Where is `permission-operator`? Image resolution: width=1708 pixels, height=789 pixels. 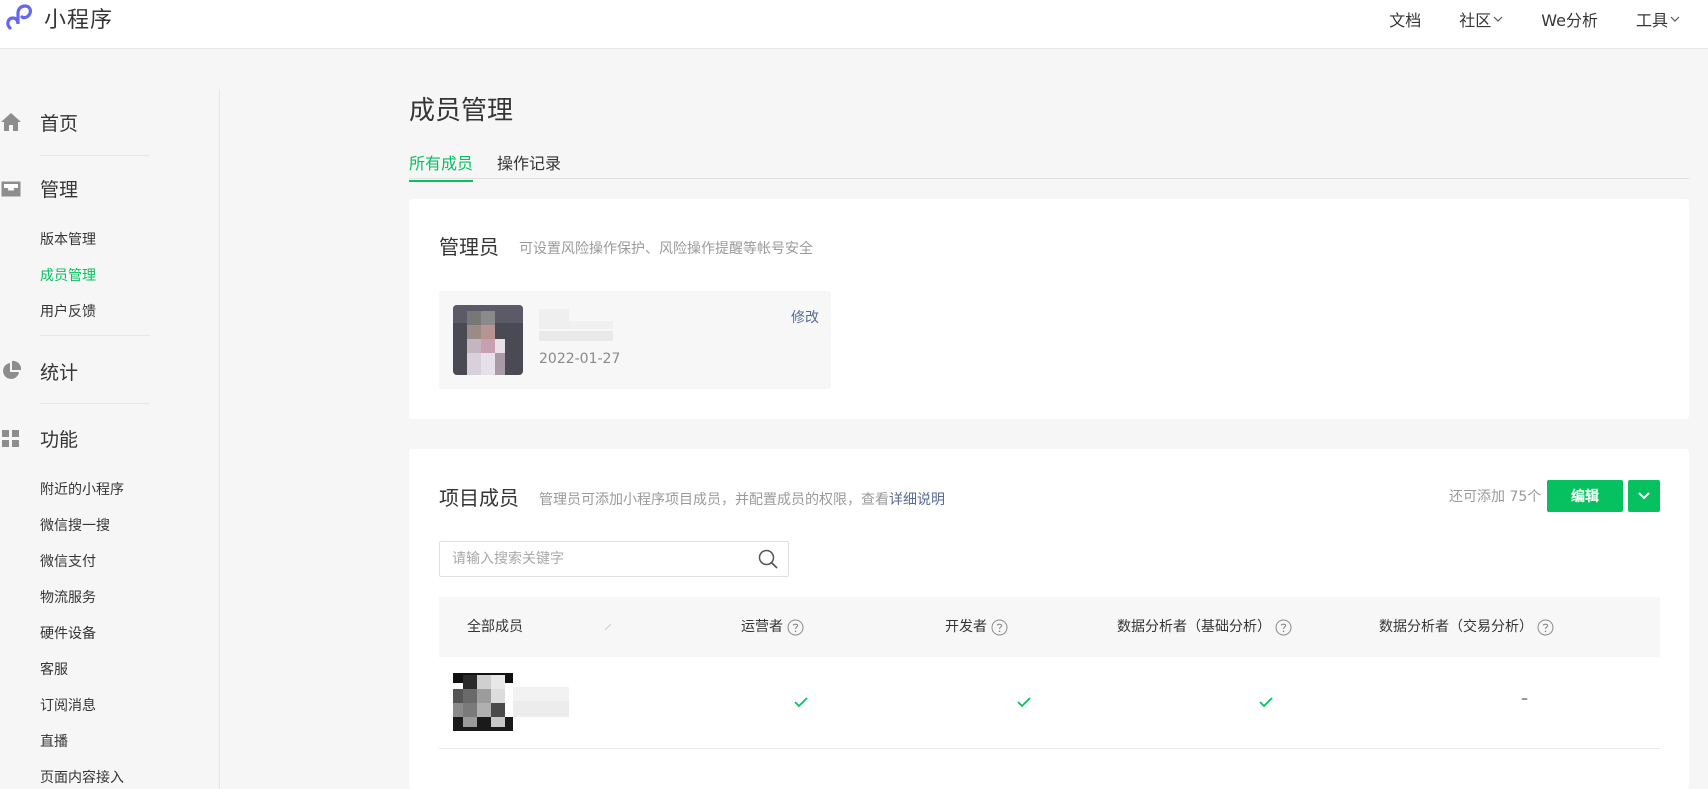 permission-operator is located at coordinates (801, 702).